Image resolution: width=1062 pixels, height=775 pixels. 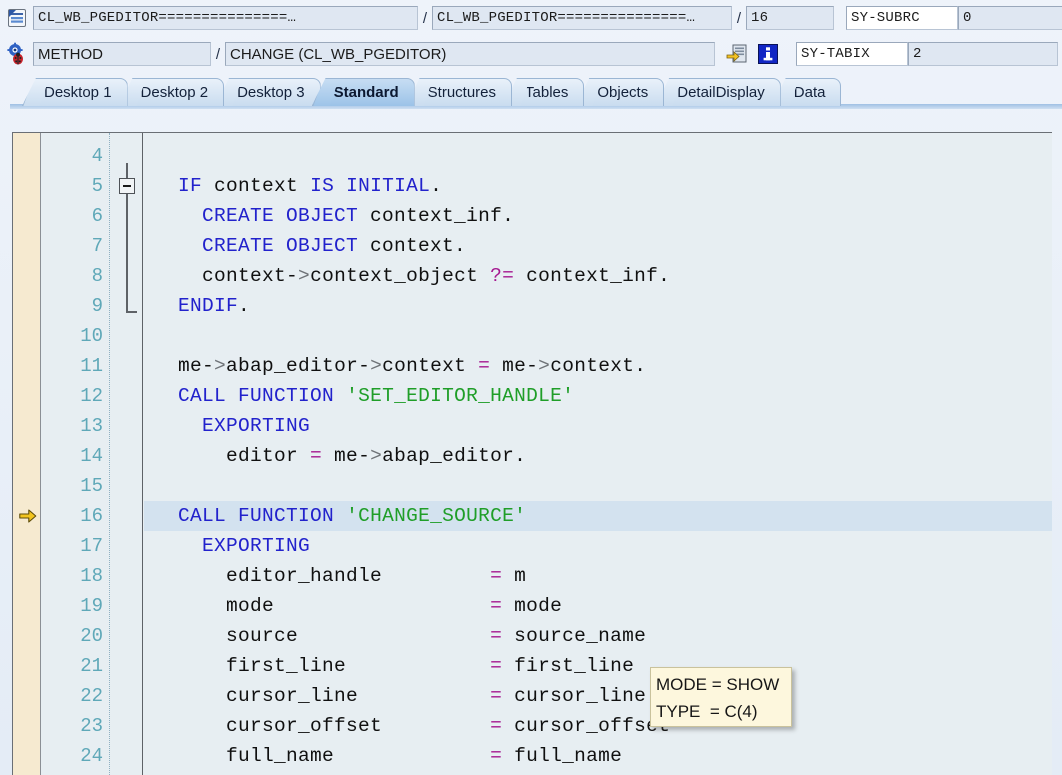 I want to click on code-line-row: me->abap_editor->context = me->context., so click(x=598, y=366).